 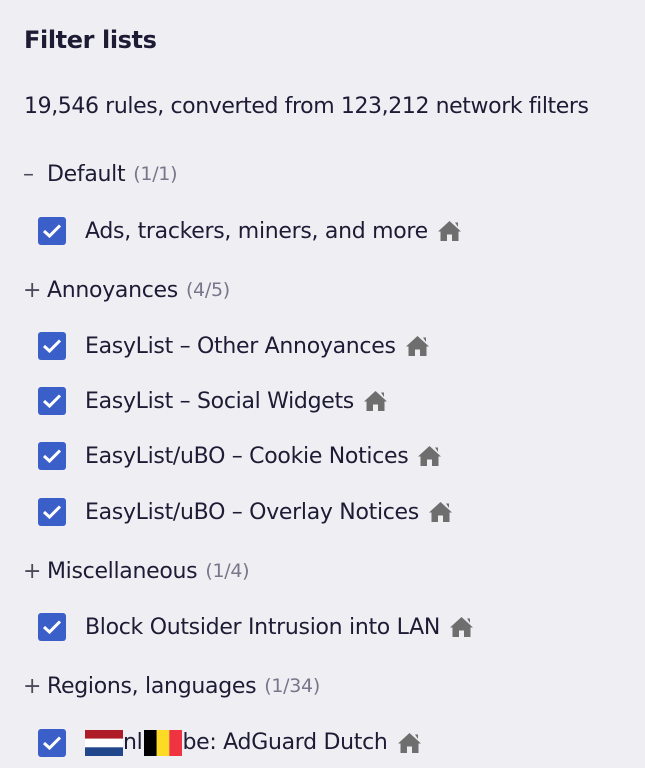 I want to click on group-count: (1/4), so click(x=227, y=571).